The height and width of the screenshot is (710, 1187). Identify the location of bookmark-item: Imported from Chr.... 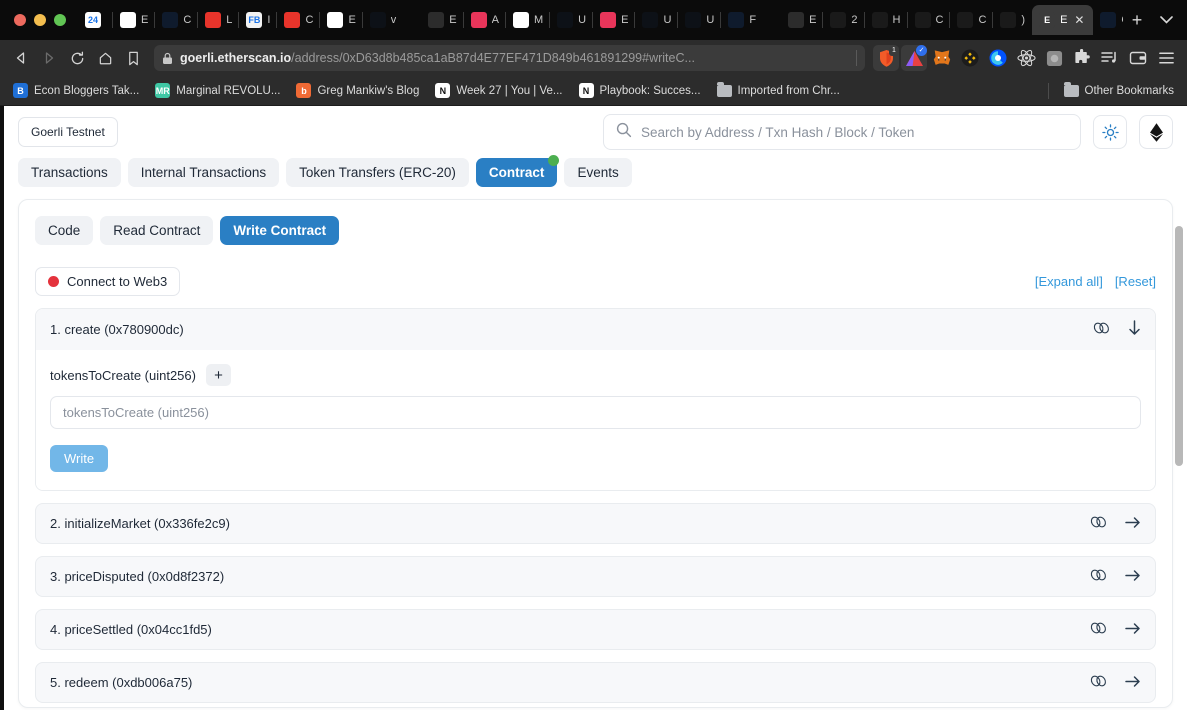
(778, 90).